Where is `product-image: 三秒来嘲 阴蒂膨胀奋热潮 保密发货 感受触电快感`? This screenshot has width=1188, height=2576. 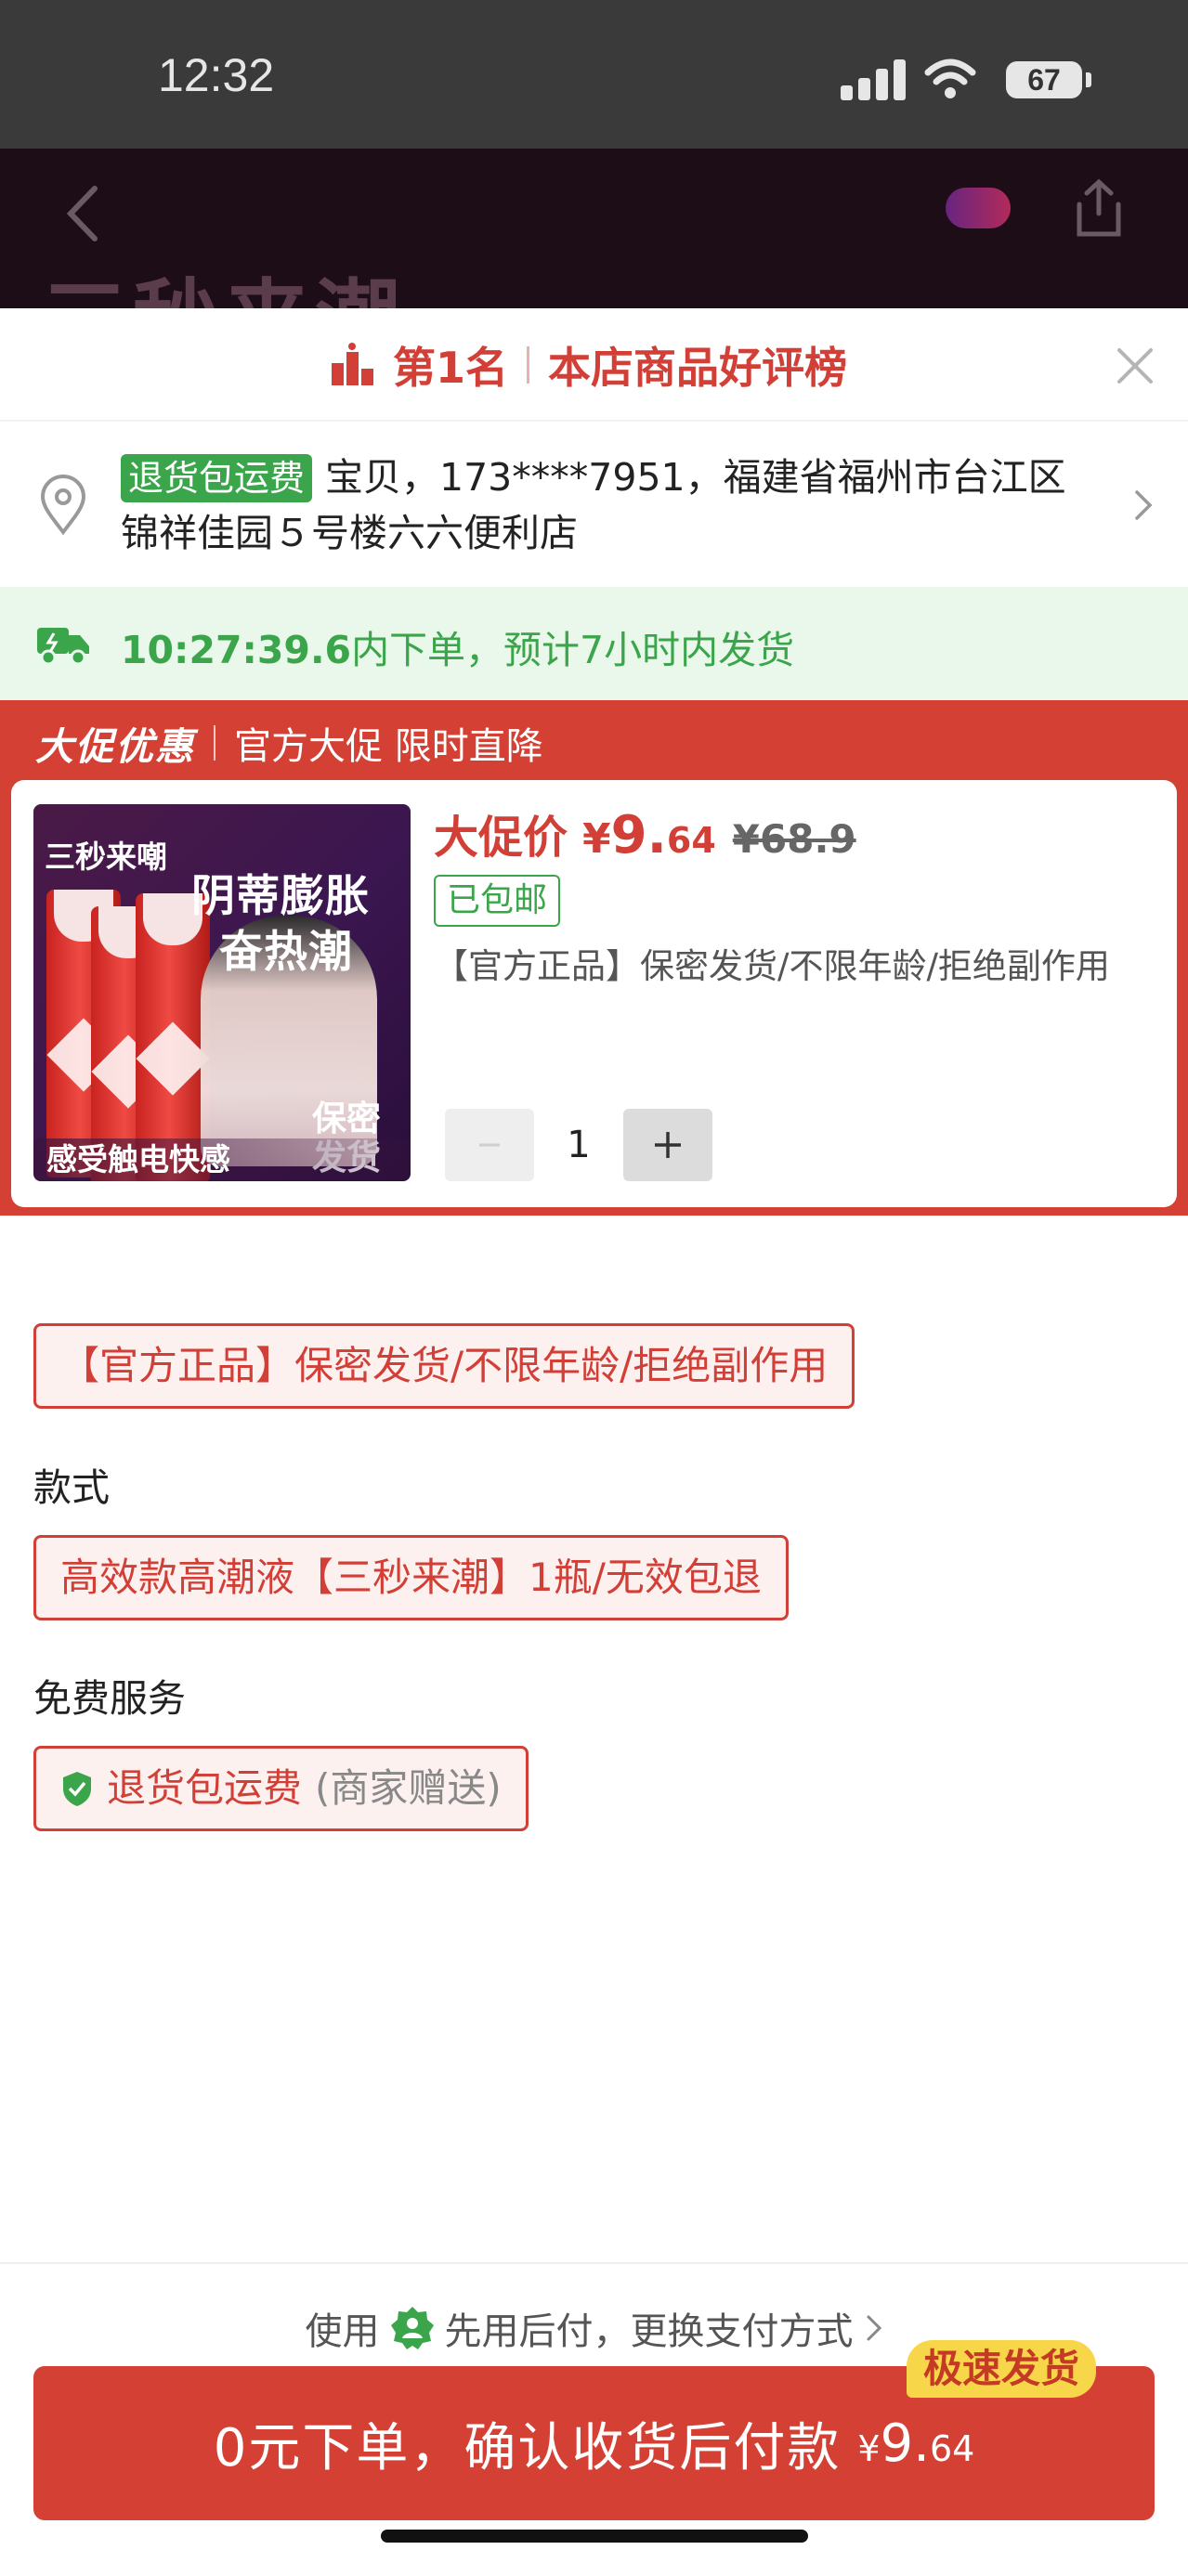
product-image: 三秒来嘲 阴蒂膨胀奋热潮 保密发货 感受触电快感 is located at coordinates (222, 992).